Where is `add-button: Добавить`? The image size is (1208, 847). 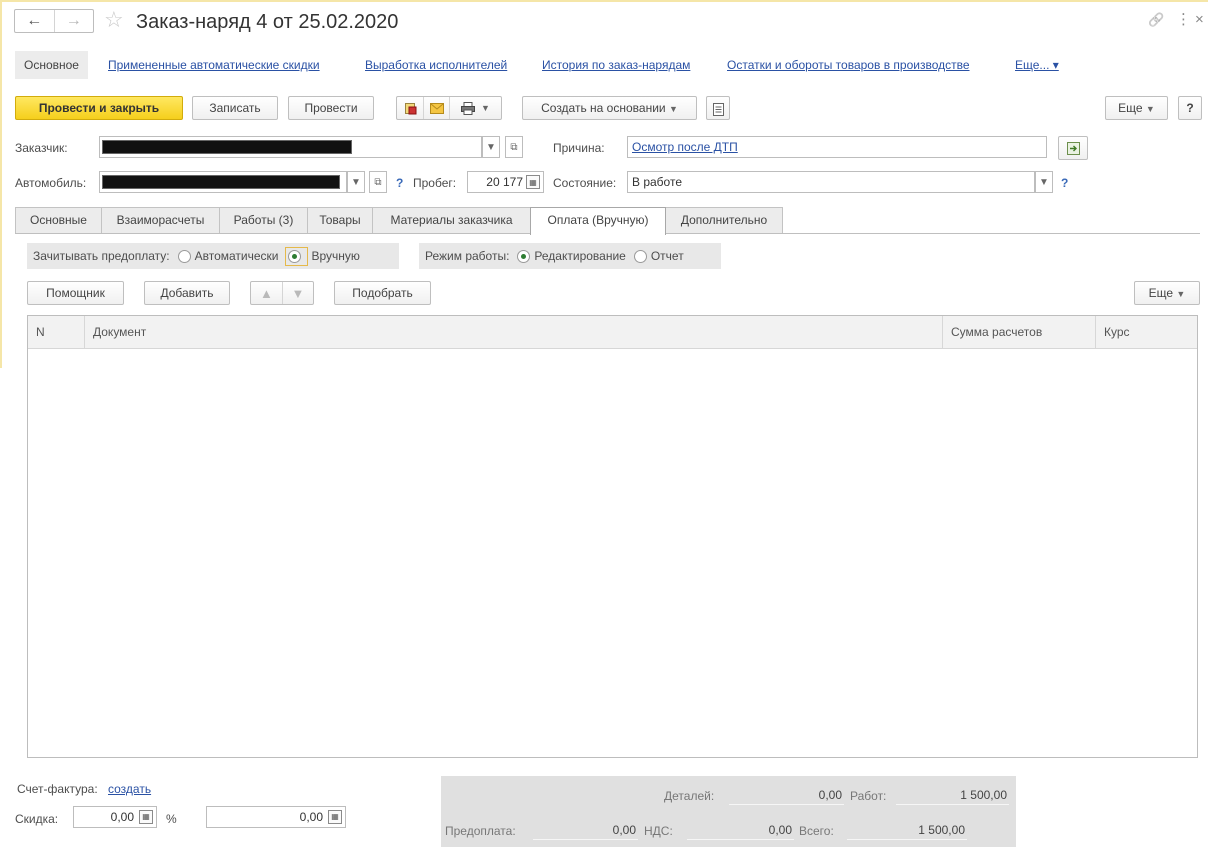
add-button: Добавить is located at coordinates (187, 293).